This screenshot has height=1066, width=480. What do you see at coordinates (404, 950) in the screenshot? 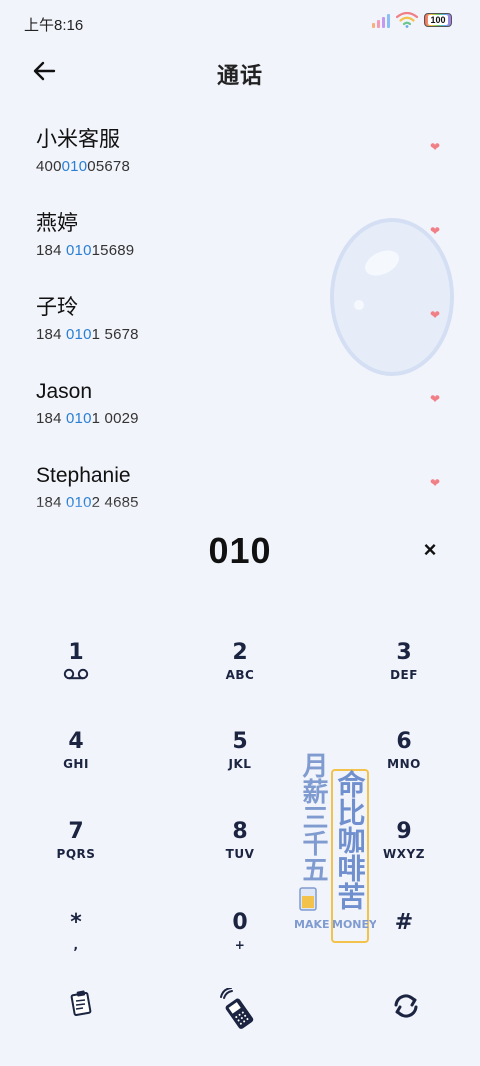
I see `key-hash: #` at bounding box center [404, 950].